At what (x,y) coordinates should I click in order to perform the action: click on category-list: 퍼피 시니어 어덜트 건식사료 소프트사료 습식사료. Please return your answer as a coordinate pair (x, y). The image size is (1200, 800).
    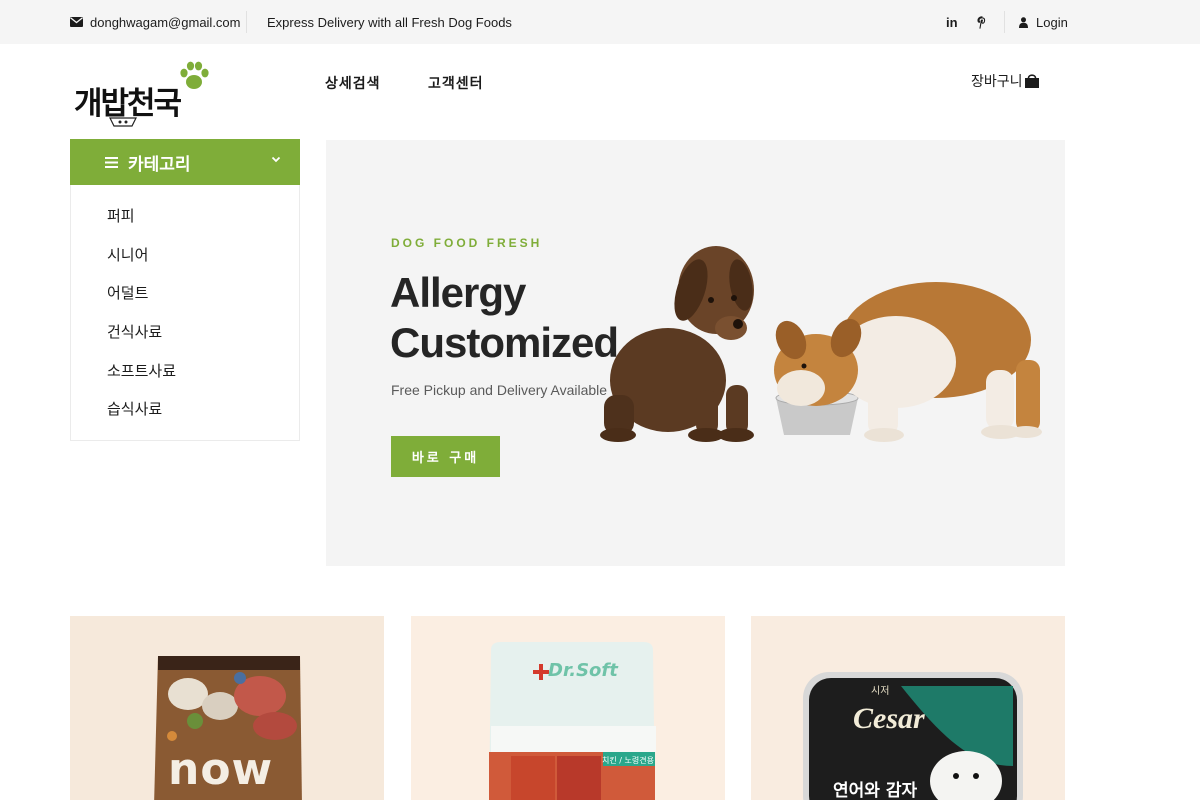
    Looking at the image, I should click on (185, 313).